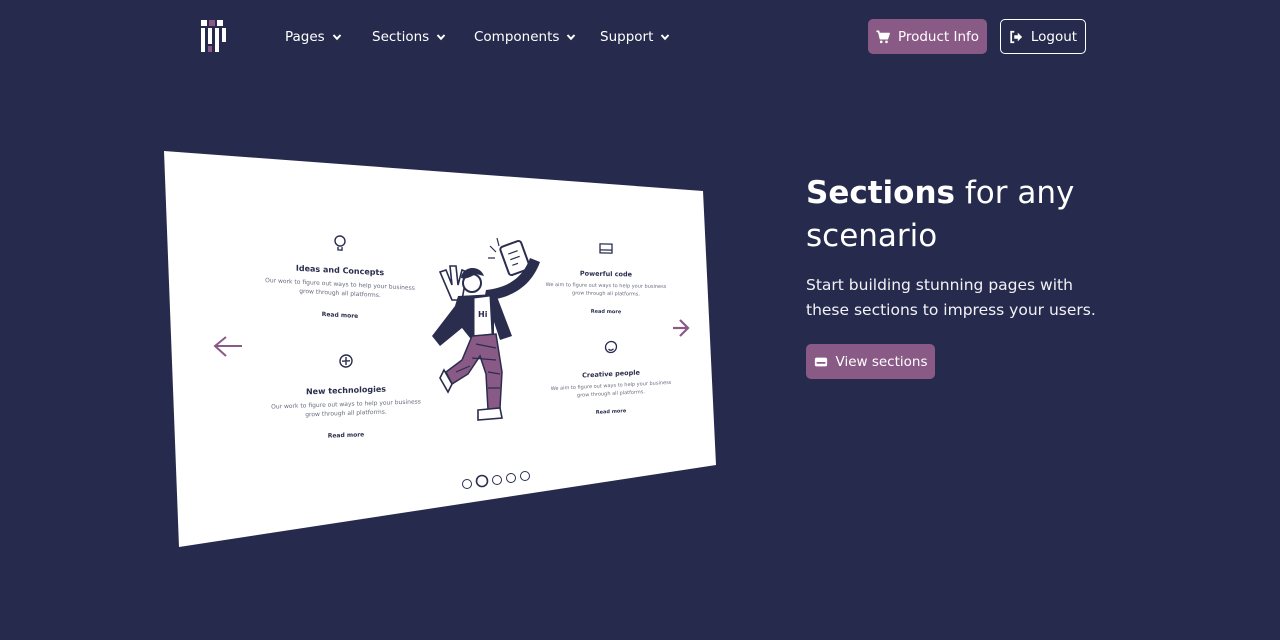 This screenshot has height=640, width=1280. I want to click on person-illustration: Hi, so click(486, 329).